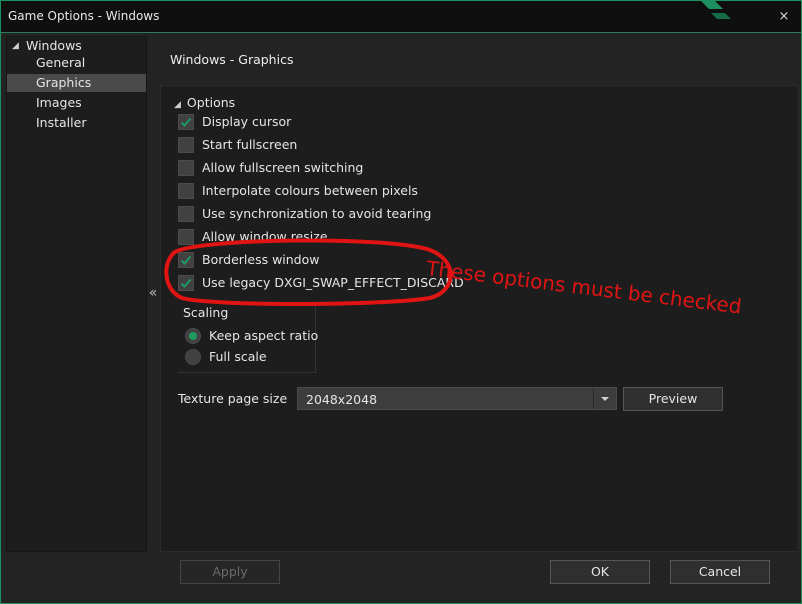  What do you see at coordinates (233, 398) in the screenshot?
I see `texture-page-size-label: Texture page size` at bounding box center [233, 398].